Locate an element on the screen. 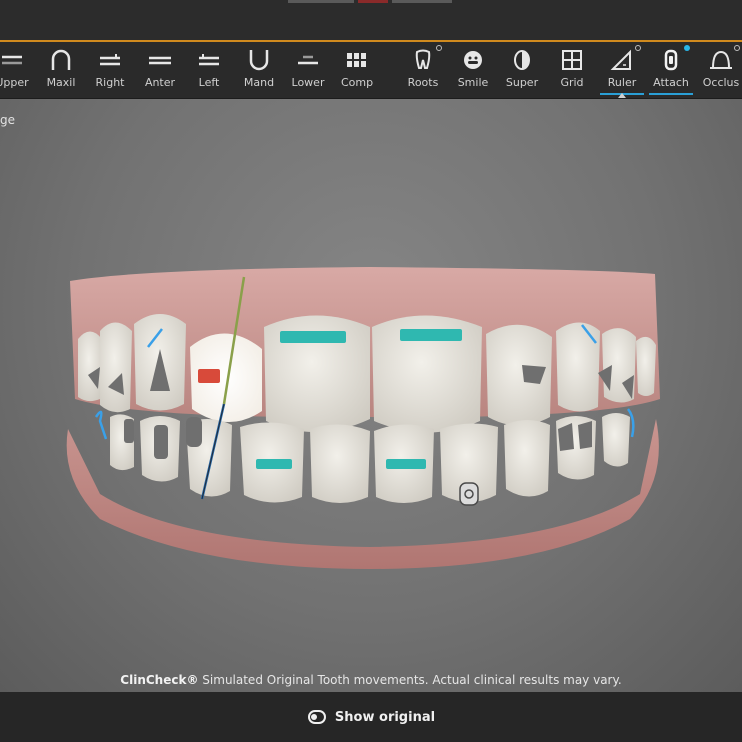 The width and height of the screenshot is (742, 742). smile-icon is located at coordinates (473, 60).